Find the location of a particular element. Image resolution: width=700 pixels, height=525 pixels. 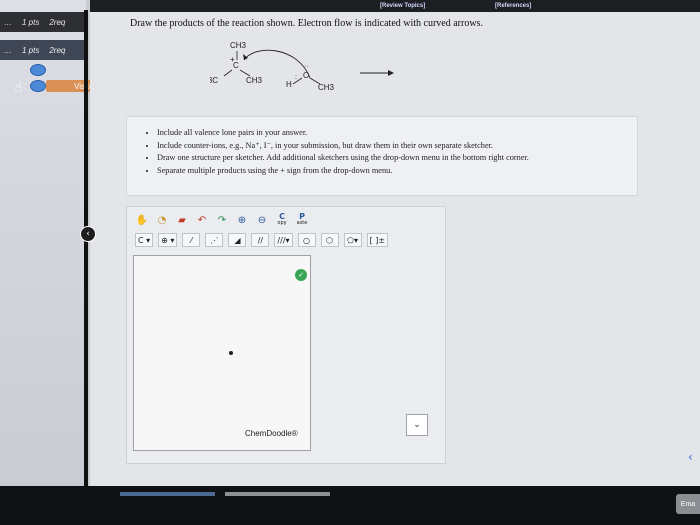

bracket-tool-button: [ ]± is located at coordinates (377, 240).